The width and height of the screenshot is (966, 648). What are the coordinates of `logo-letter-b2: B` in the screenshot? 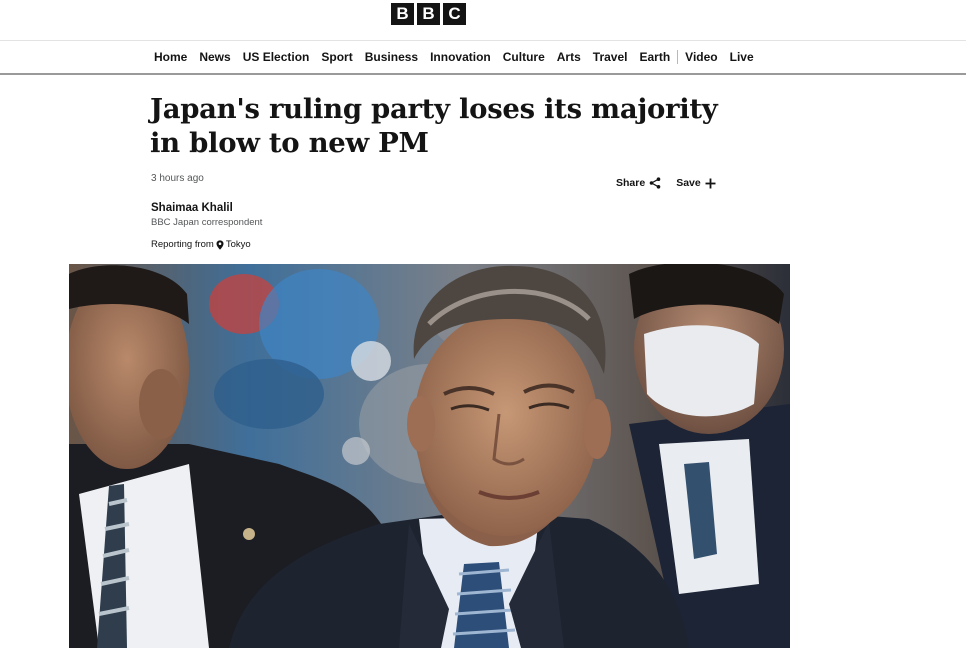 It's located at (428, 14).